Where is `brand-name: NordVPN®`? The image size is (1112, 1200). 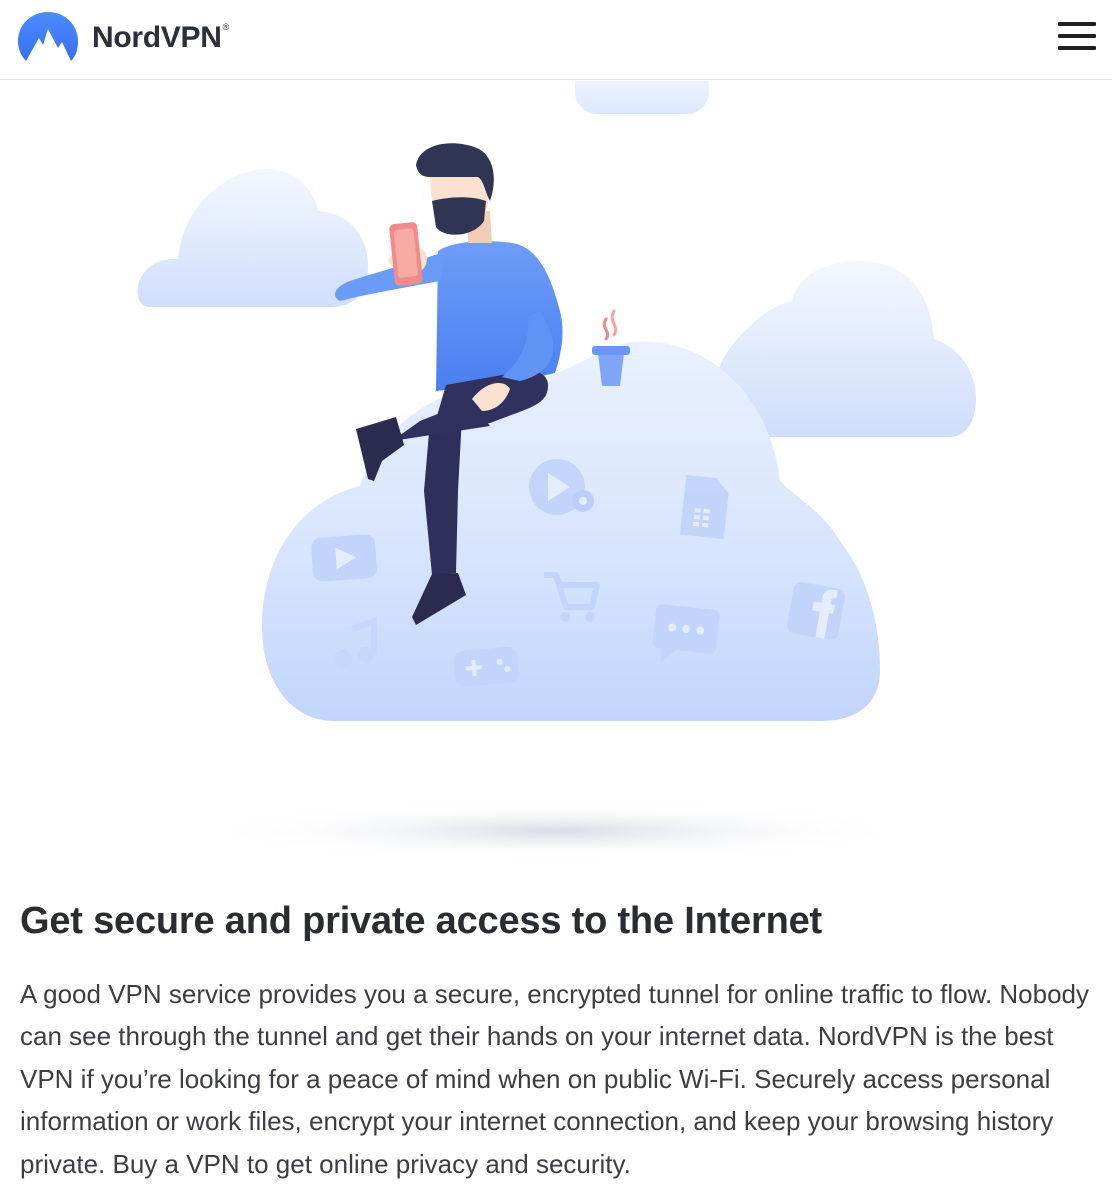
brand-name: NordVPN® is located at coordinates (160, 37).